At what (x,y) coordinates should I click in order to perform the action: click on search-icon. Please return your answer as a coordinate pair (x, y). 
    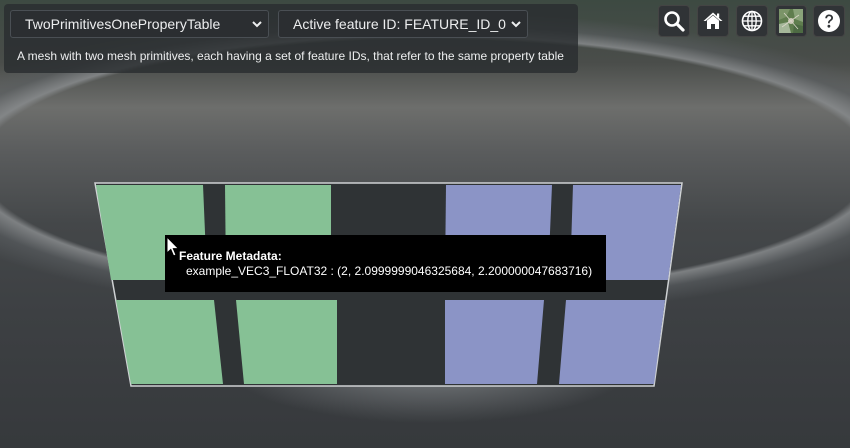
    Looking at the image, I should click on (674, 21).